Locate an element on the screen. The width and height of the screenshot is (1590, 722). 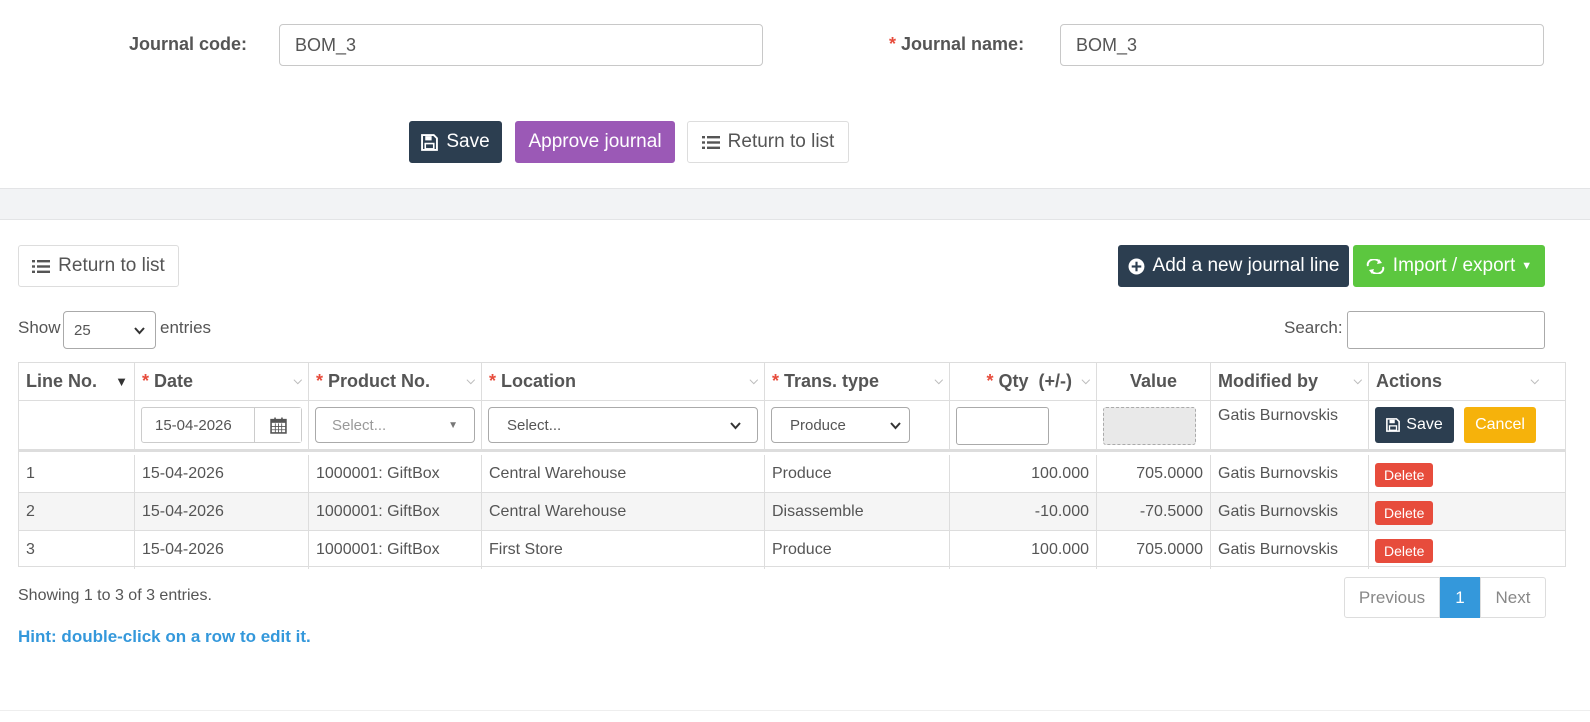
edit-actions-cell: Save Cancel is located at coordinates (1457, 425).